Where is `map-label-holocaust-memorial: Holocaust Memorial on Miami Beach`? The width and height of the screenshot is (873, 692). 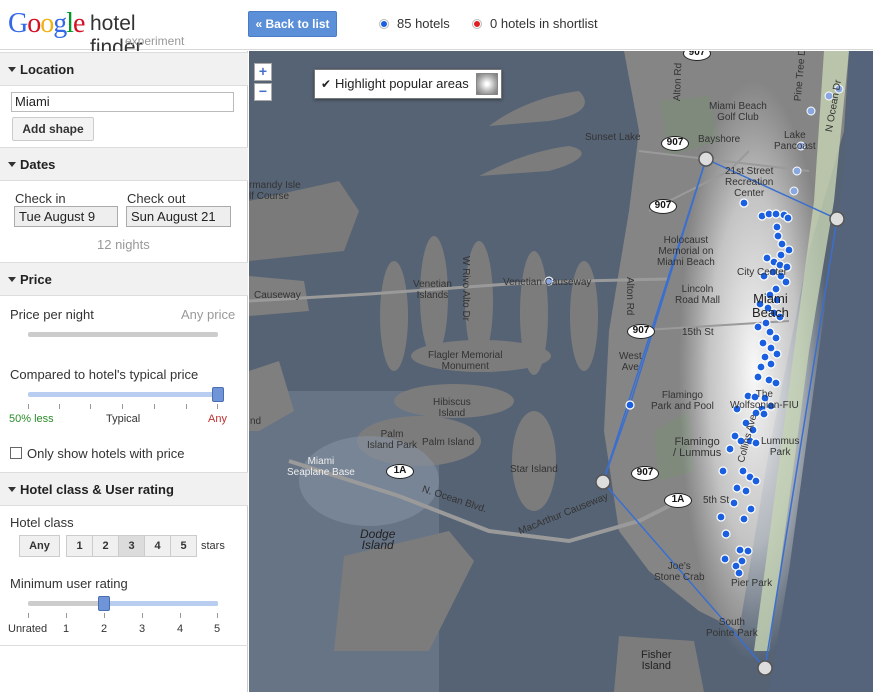 map-label-holocaust-memorial: Holocaust Memorial on Miami Beach is located at coordinates (686, 251).